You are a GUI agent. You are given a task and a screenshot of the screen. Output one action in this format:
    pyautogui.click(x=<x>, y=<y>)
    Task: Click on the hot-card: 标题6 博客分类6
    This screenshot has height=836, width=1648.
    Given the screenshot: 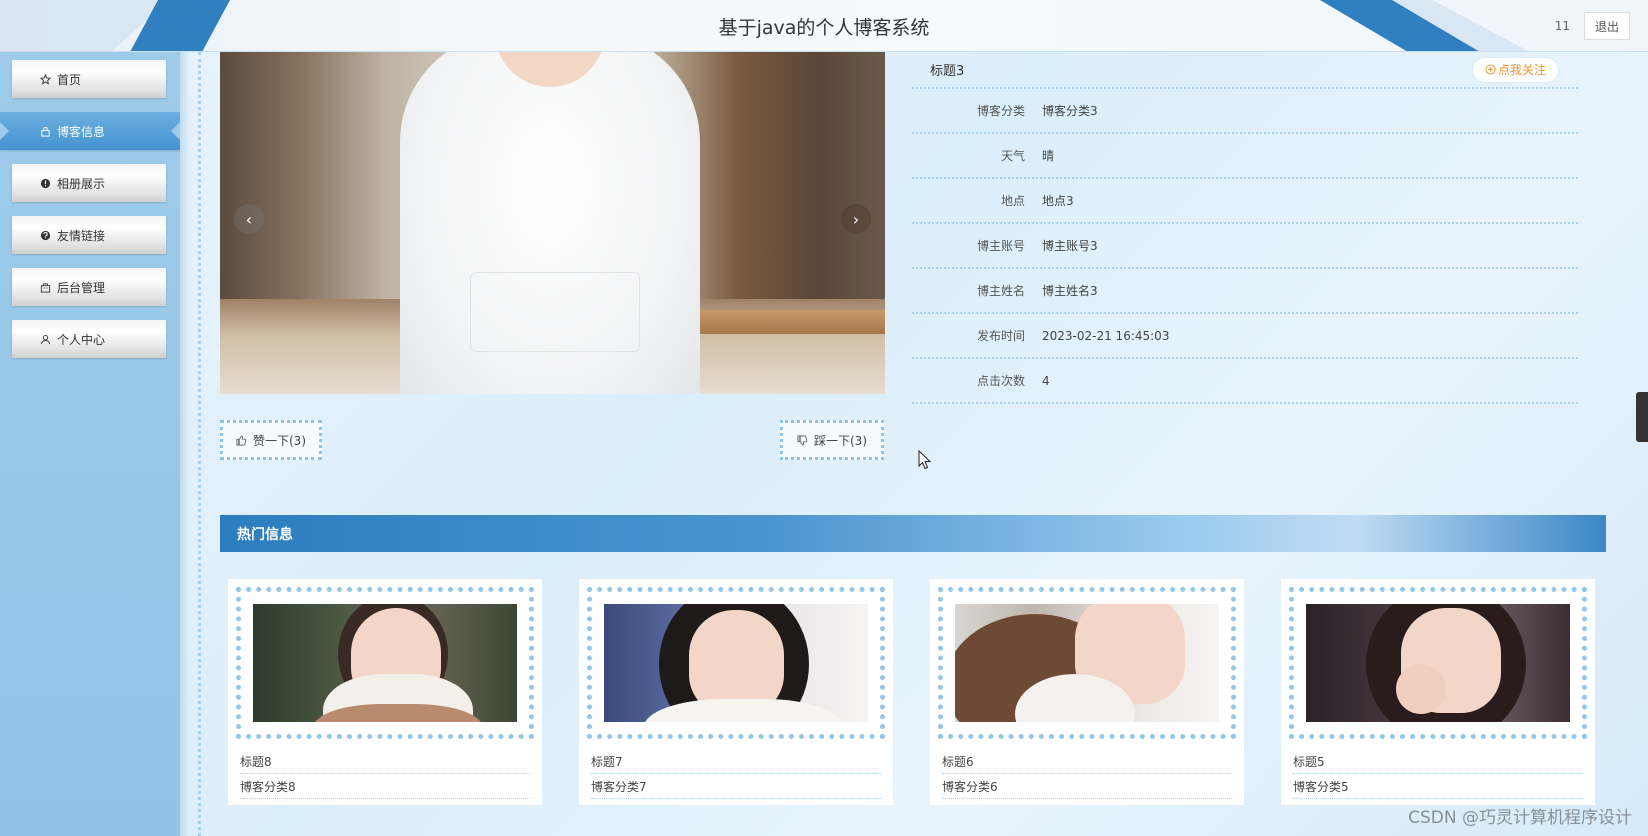 What is the action you would take?
    pyautogui.click(x=1087, y=692)
    